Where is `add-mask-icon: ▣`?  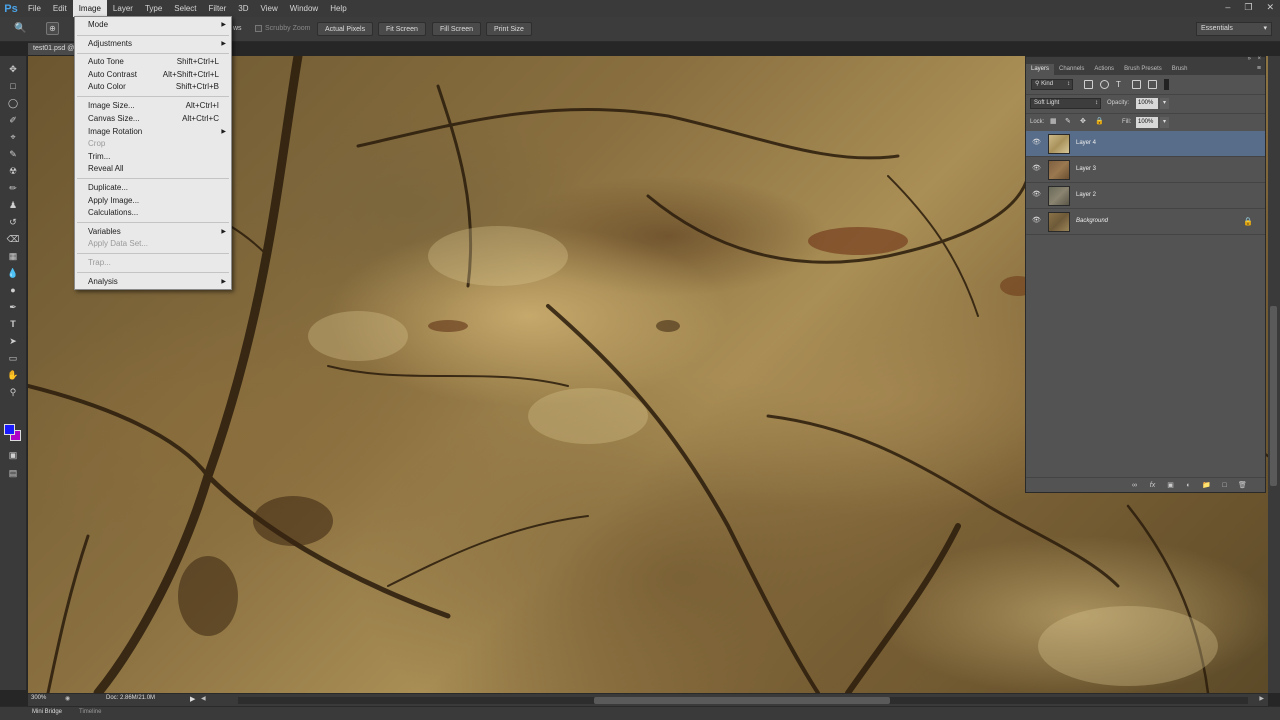
add-mask-icon: ▣ is located at coordinates (1170, 485).